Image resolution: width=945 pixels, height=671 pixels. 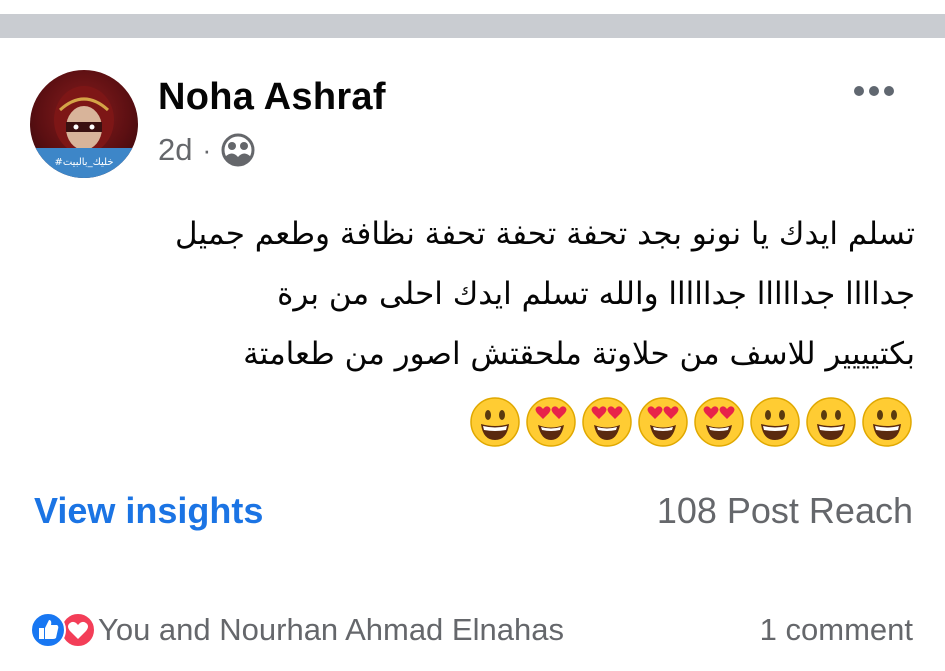 I want to click on author-avatar: #خليك_بالبيت, so click(x=84, y=124).